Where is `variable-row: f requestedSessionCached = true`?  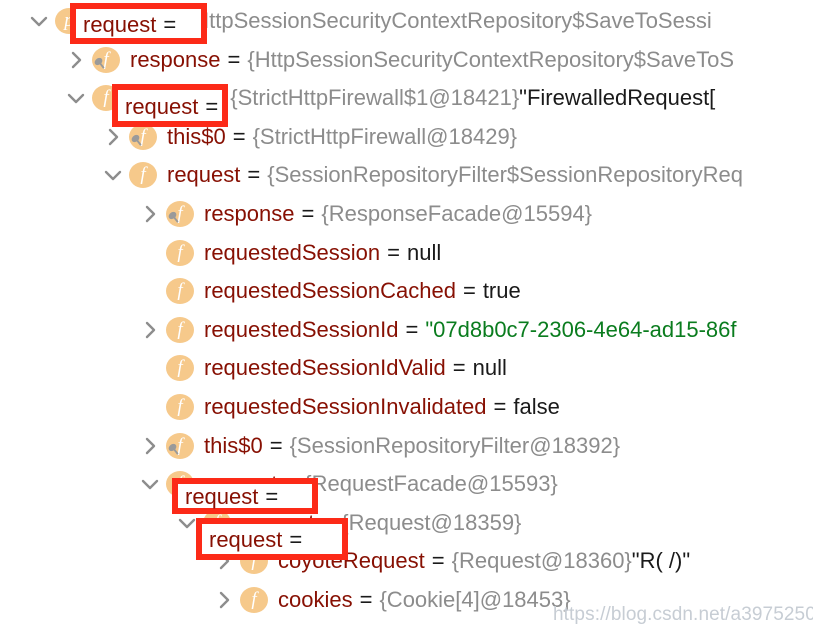 variable-row: f requestedSessionCached = true is located at coordinates (329, 291).